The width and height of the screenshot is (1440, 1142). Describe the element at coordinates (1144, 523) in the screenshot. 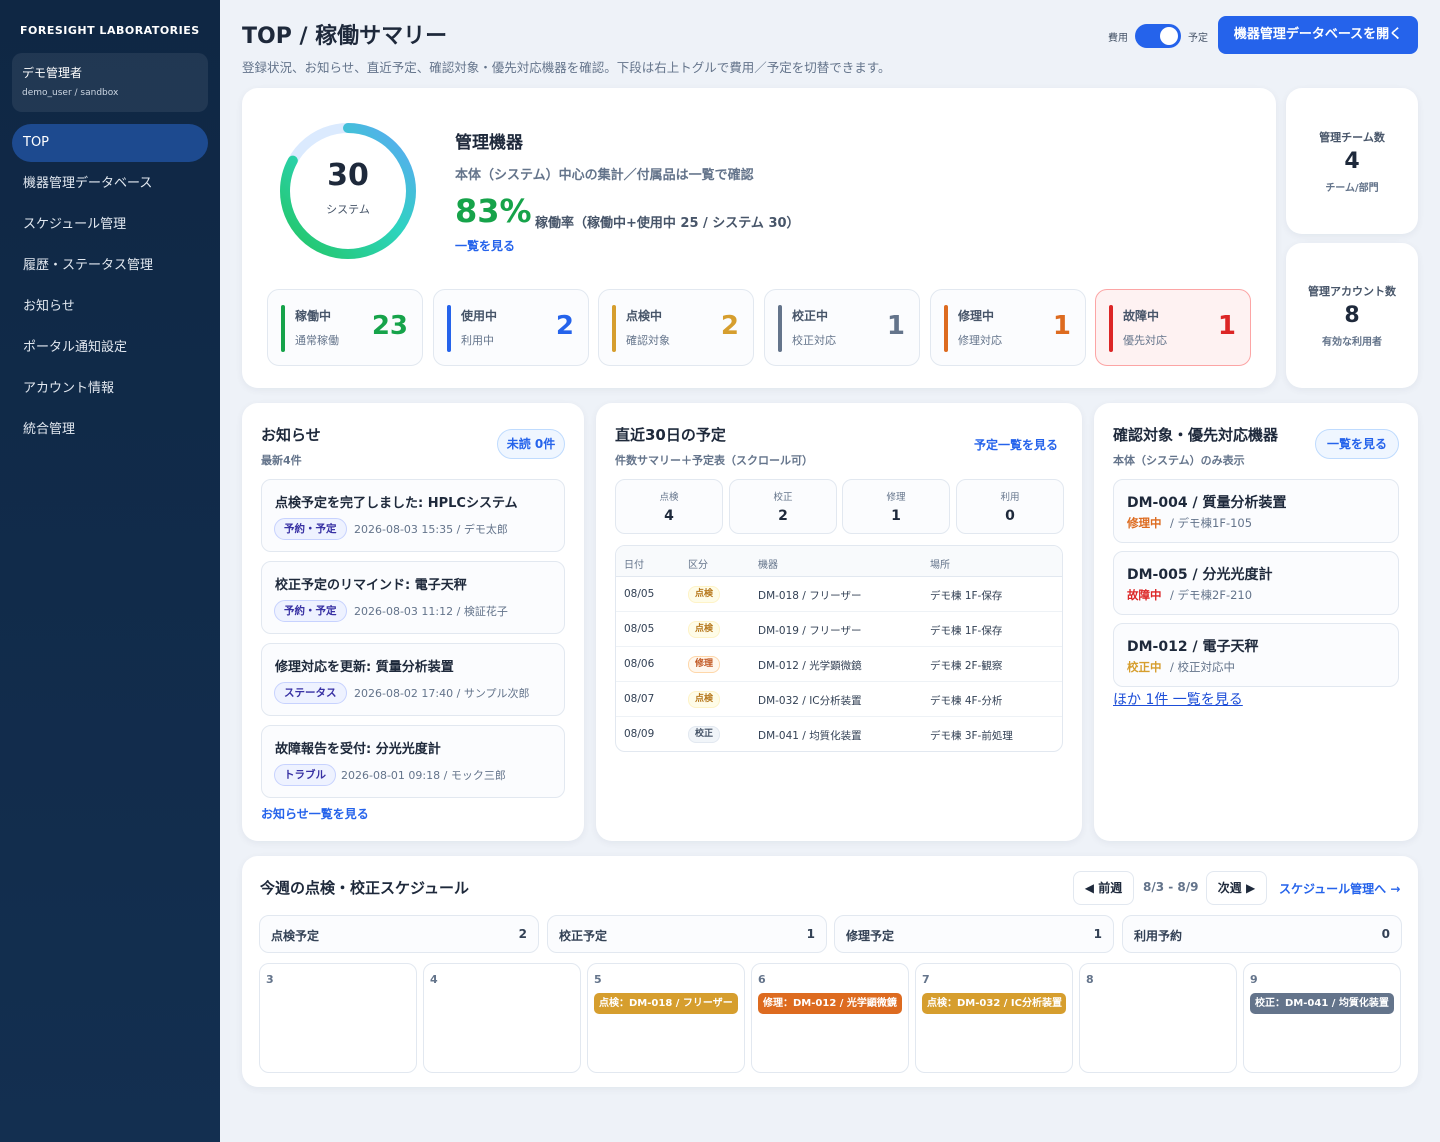

I see `device-status: 修理中` at that location.